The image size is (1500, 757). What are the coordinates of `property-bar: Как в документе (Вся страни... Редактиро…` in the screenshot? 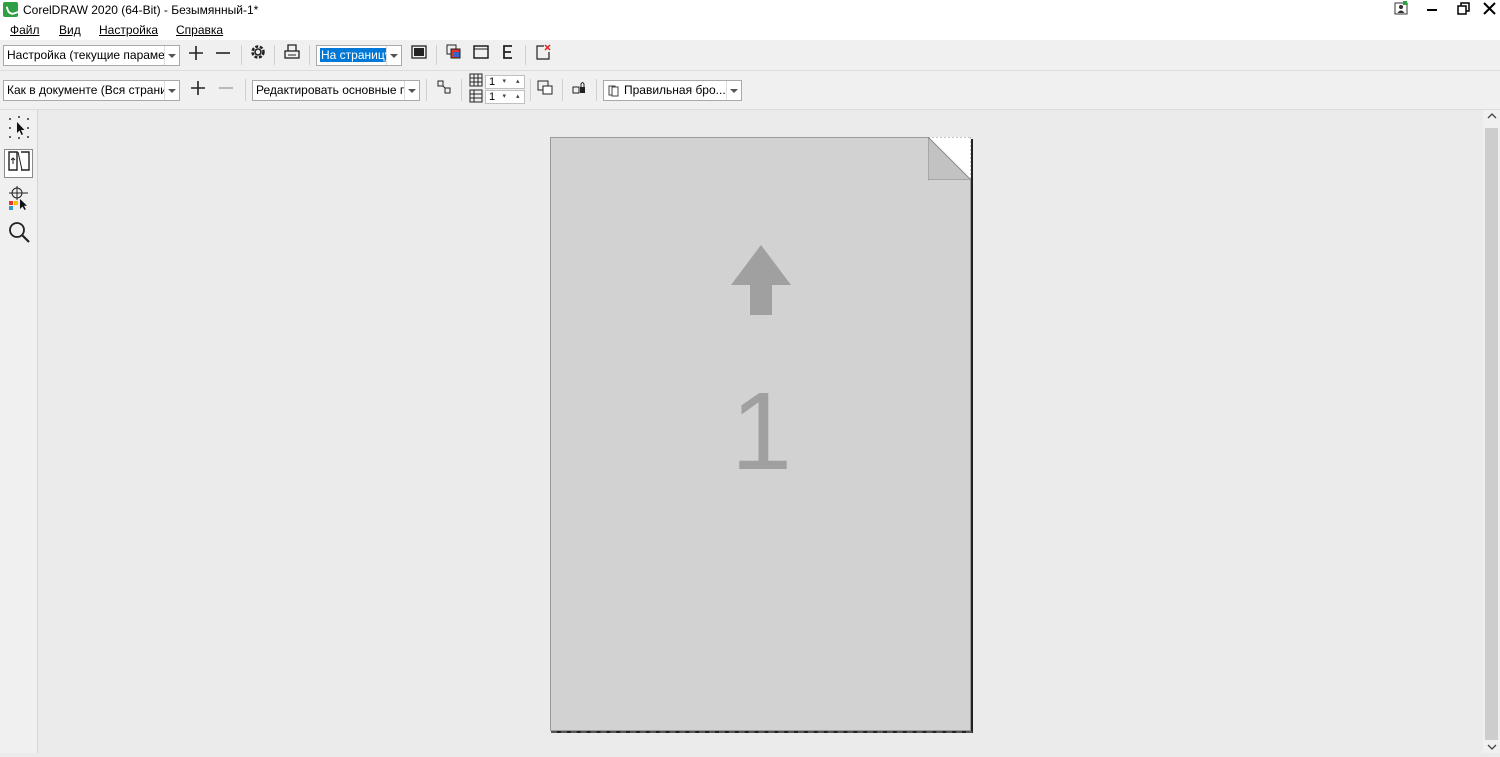 It's located at (750, 90).